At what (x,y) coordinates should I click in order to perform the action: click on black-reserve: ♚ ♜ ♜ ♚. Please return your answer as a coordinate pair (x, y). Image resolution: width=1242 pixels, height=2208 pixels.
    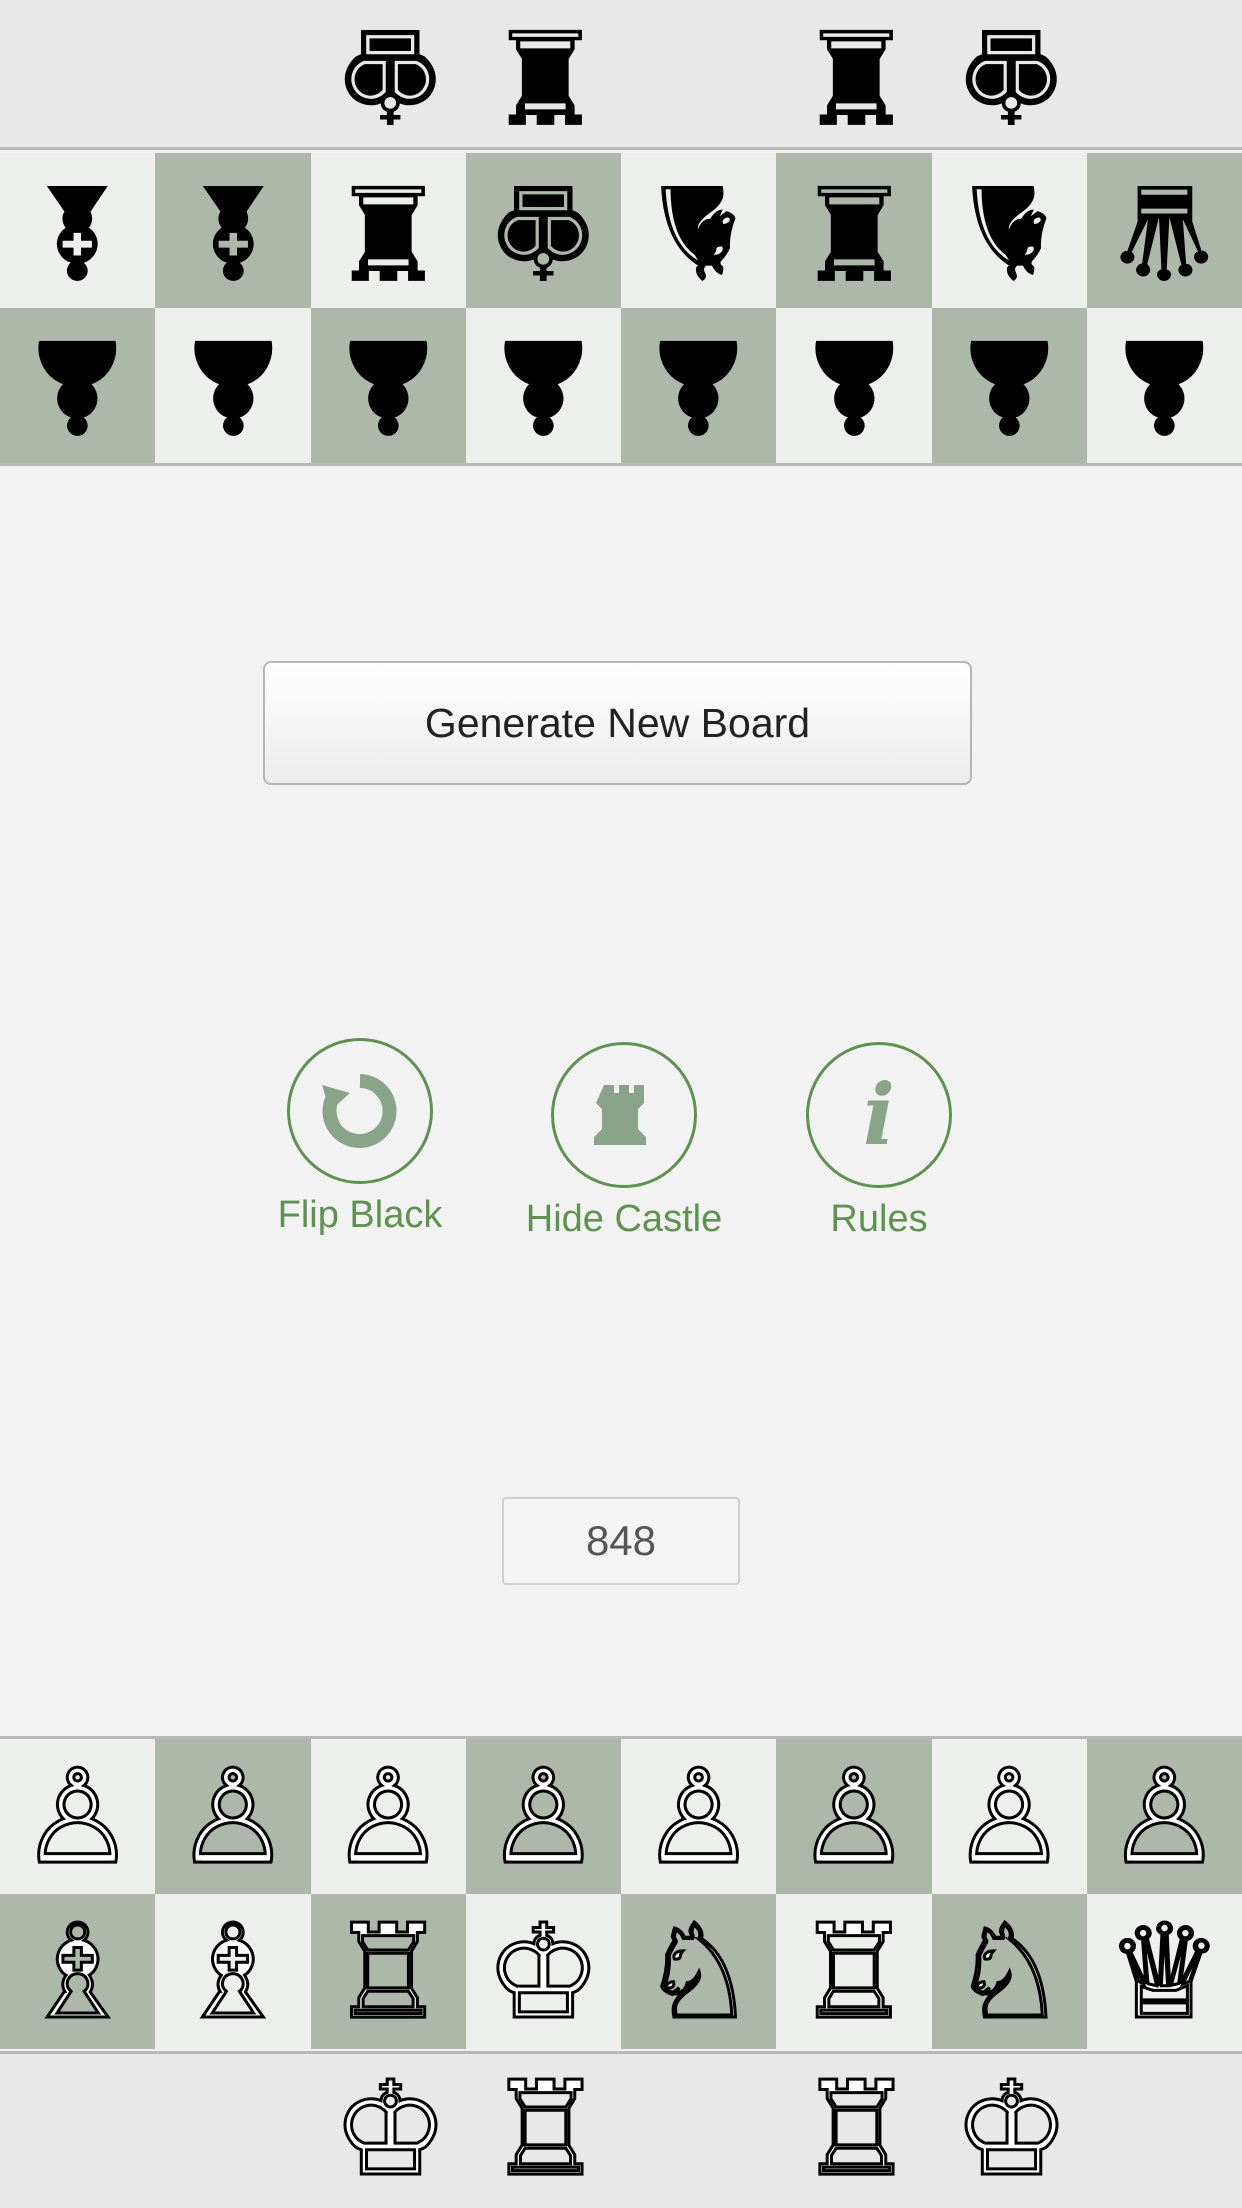
    Looking at the image, I should click on (621, 75).